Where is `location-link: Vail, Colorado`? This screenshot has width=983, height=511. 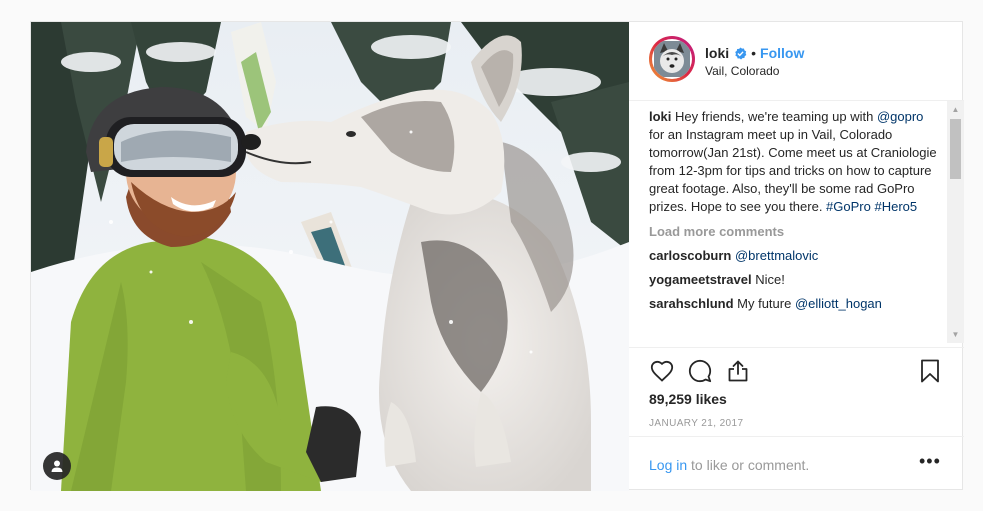
location-link: Vail, Colorado is located at coordinates (742, 71).